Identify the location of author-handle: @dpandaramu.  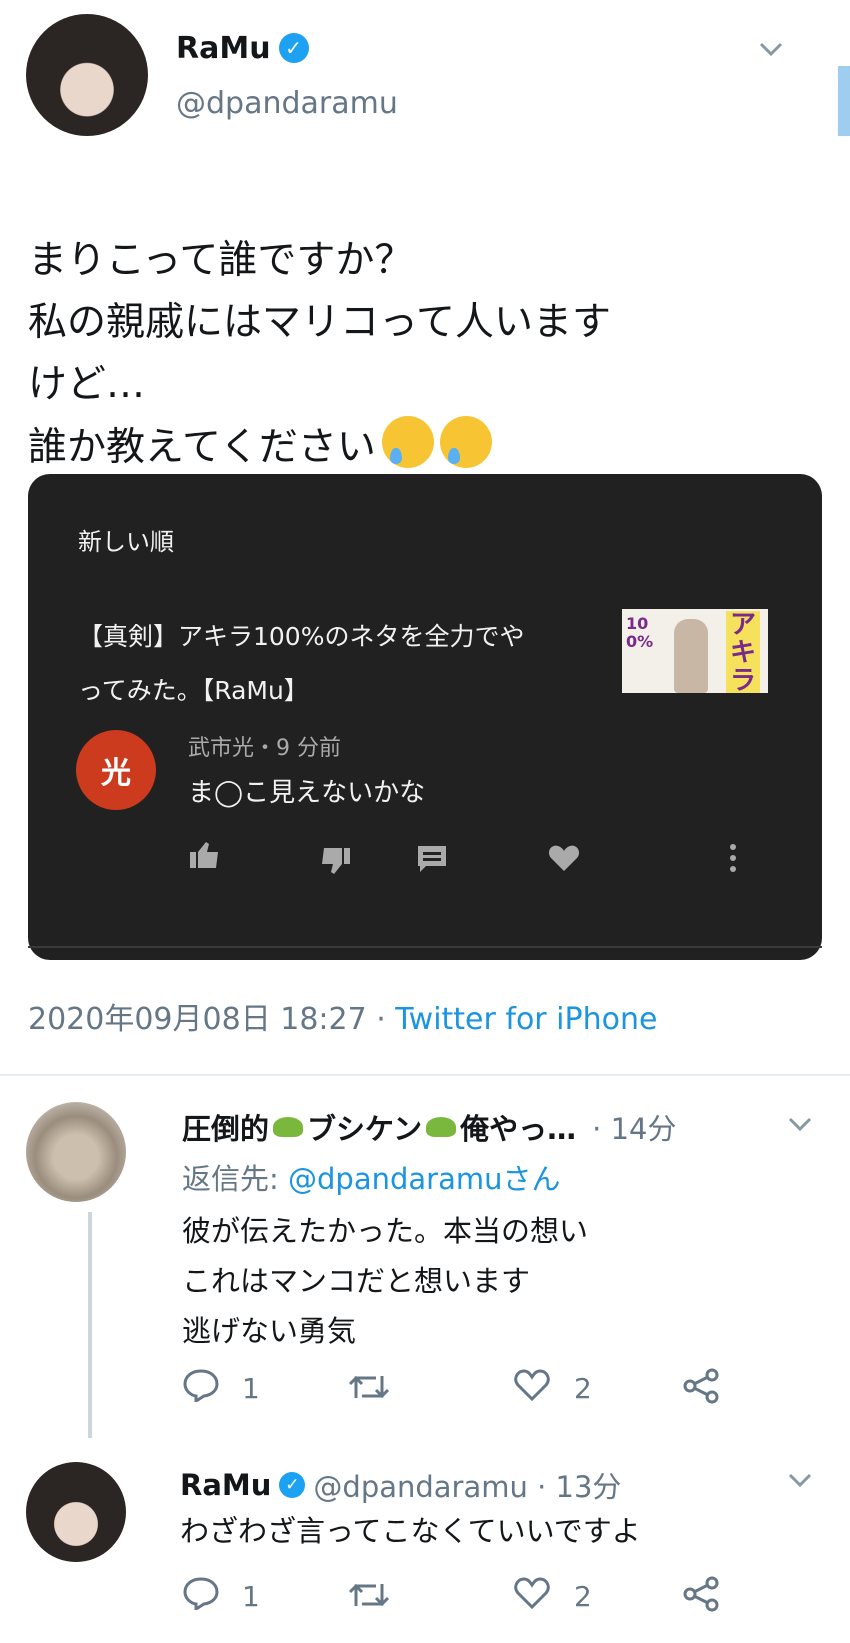
(287, 103).